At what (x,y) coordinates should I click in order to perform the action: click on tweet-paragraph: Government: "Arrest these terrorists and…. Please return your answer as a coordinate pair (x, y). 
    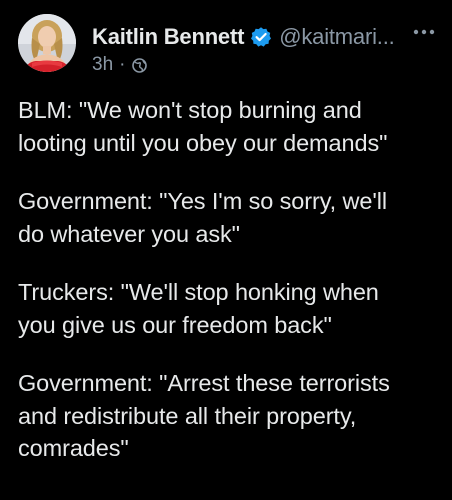
    Looking at the image, I should click on (204, 415).